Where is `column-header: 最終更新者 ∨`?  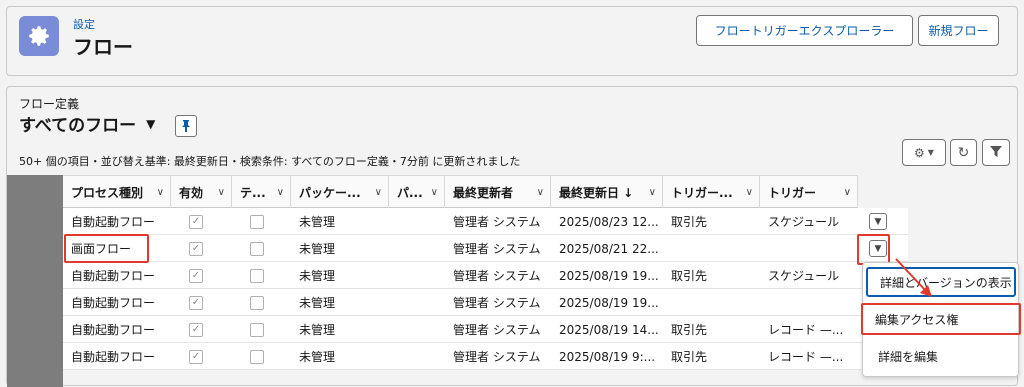 column-header: 最終更新者 ∨ is located at coordinates (498, 192).